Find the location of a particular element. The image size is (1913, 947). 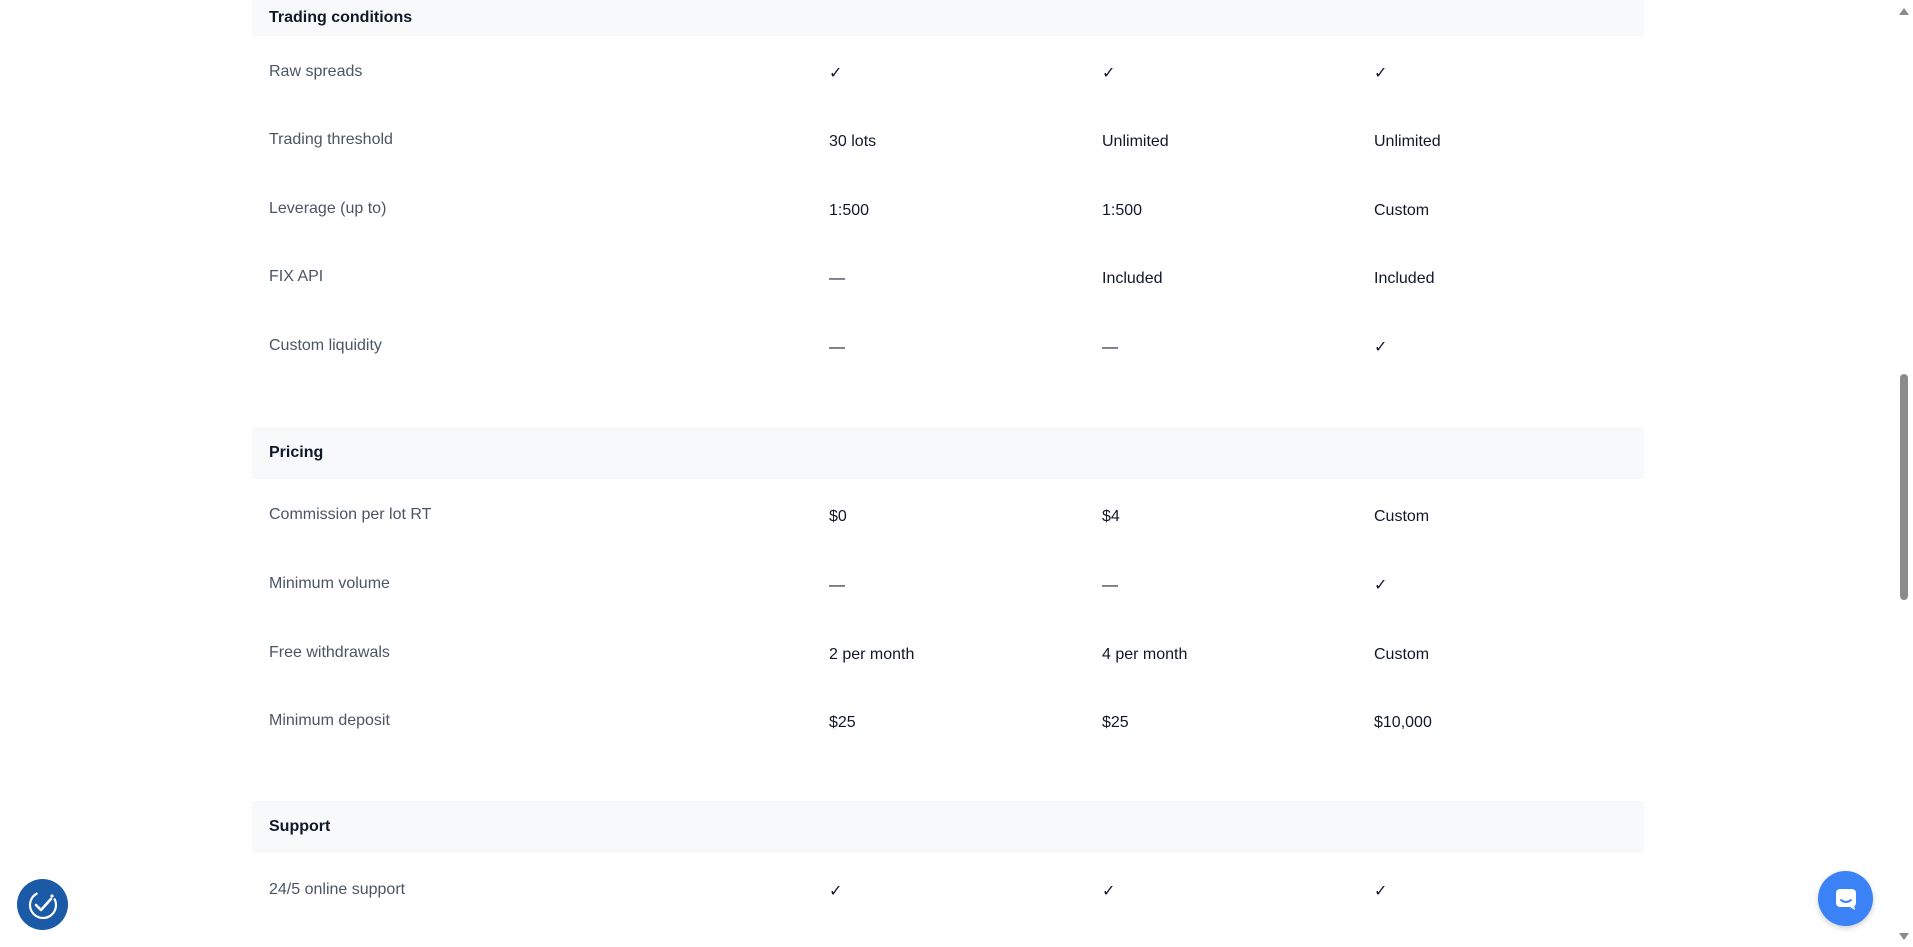

table-row-minimum-deposit: Minimum deposit $25 $25 $10,000 is located at coordinates (948, 731).